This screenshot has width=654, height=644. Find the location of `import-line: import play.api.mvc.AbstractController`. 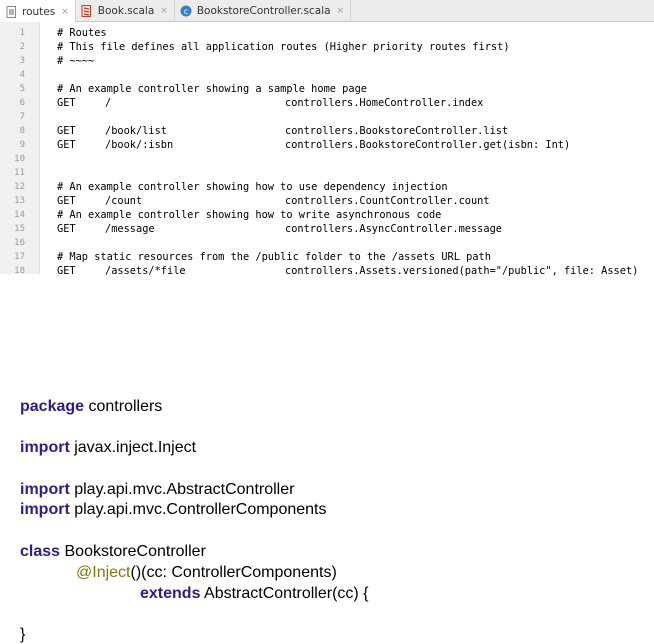

import-line: import play.api.mvc.AbstractController is located at coordinates (157, 490).